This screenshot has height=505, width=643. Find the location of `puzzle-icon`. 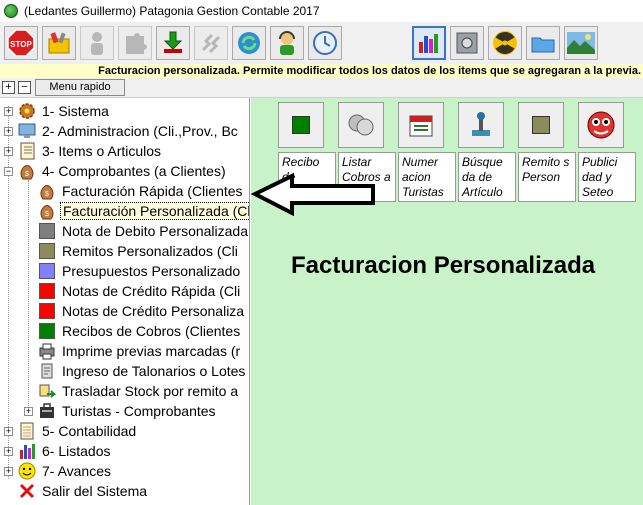

puzzle-icon is located at coordinates (136, 43).